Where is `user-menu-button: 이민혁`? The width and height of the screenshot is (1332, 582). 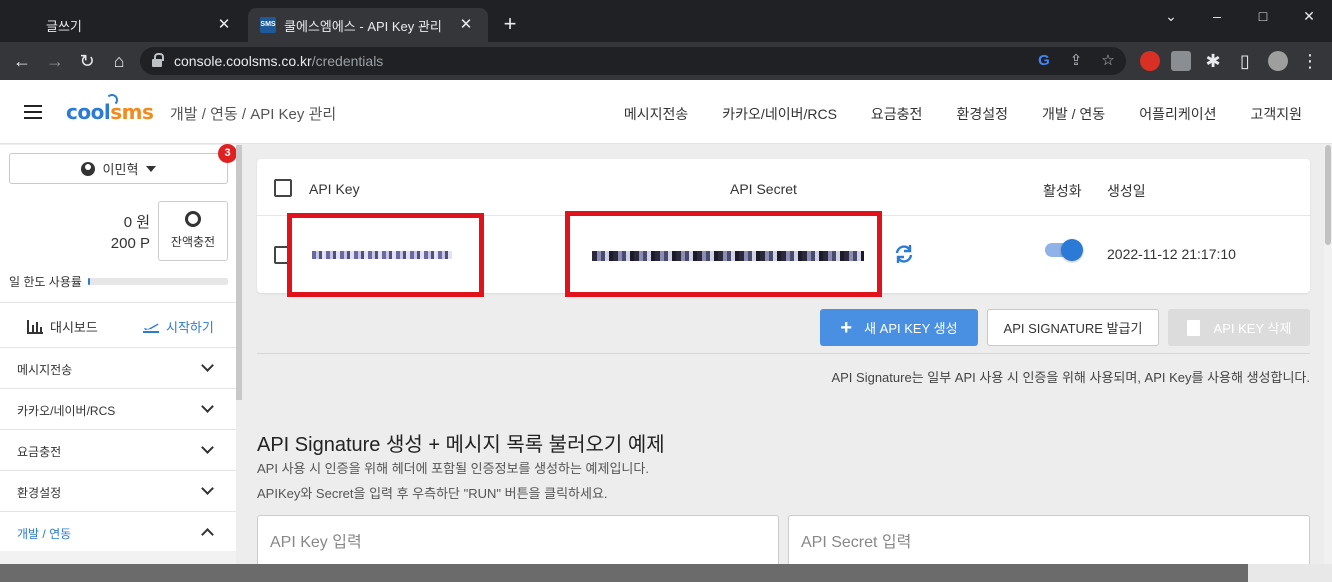
user-menu-button: 이민혁 is located at coordinates (118, 168).